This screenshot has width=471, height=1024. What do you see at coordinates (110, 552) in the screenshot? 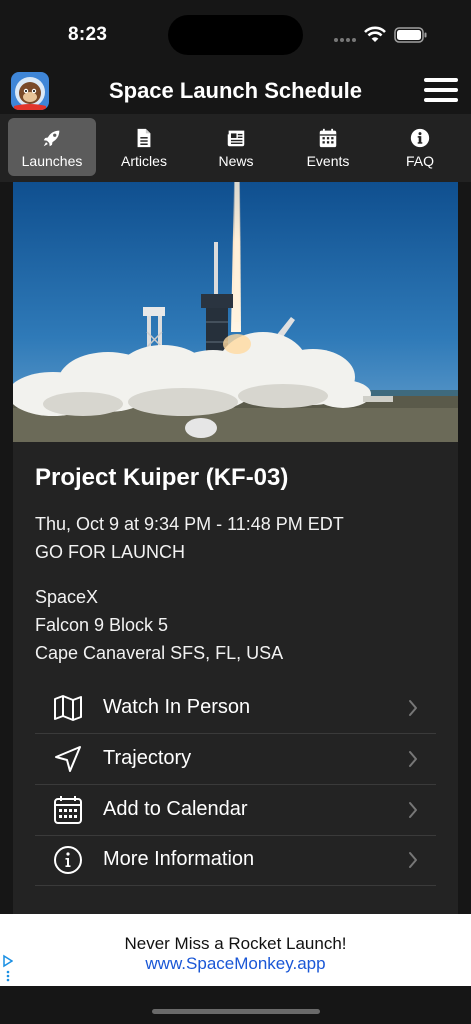
I see `launch-status: GO FOR LAUNCH` at bounding box center [110, 552].